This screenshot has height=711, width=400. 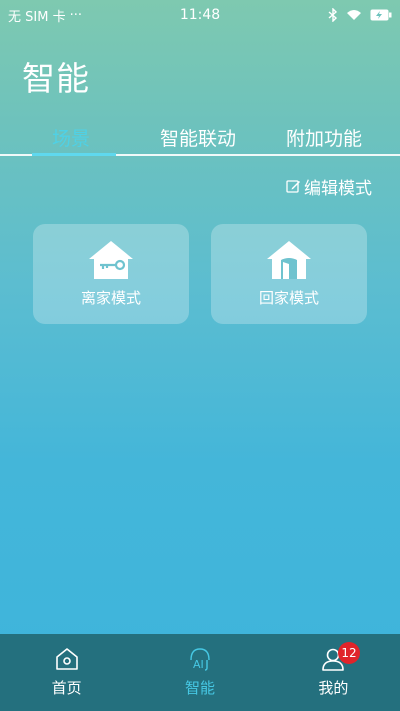 I want to click on bluetooth-icon, so click(x=333, y=15).